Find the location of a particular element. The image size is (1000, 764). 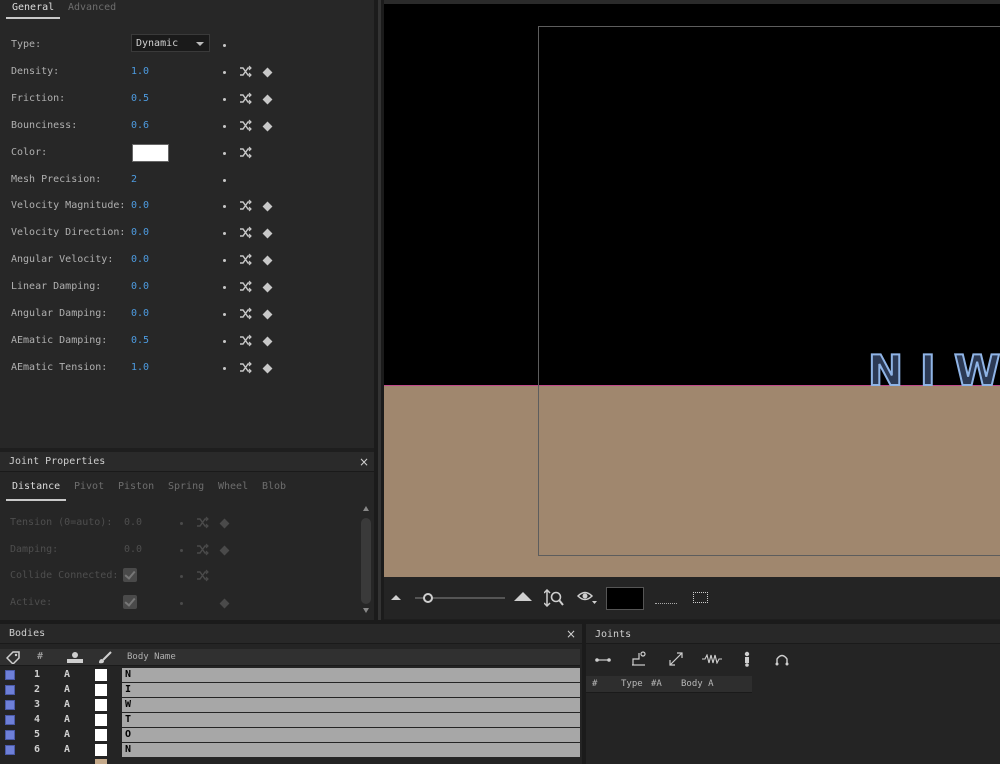

body-name-cell: T is located at coordinates (351, 720).